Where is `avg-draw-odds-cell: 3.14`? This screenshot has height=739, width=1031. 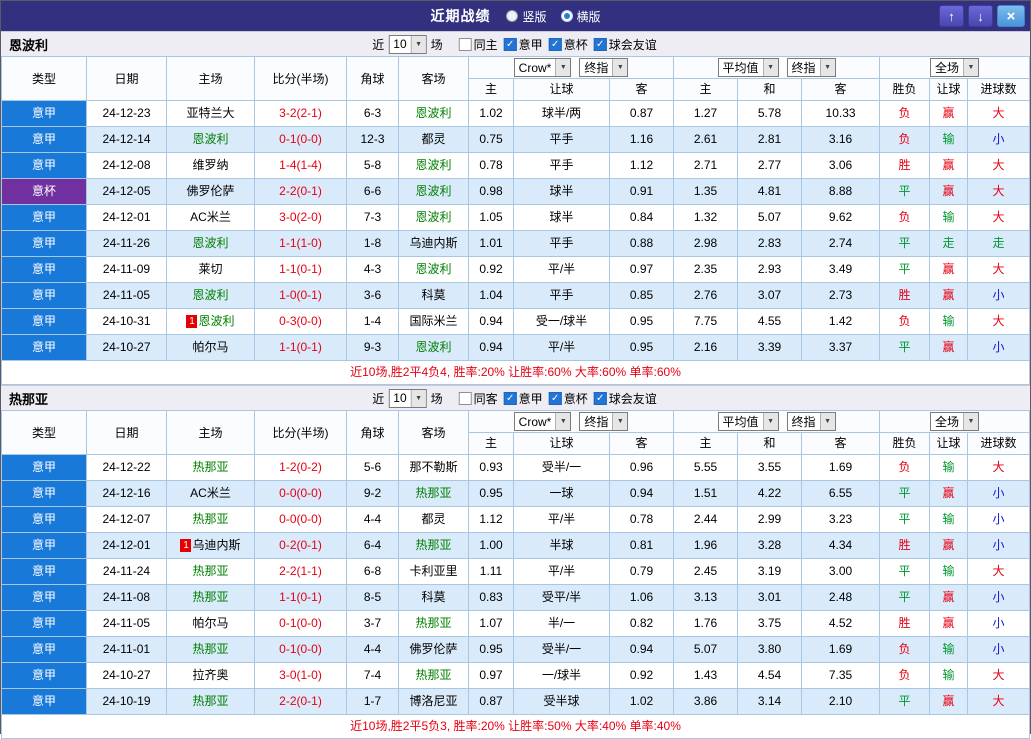 avg-draw-odds-cell: 3.14 is located at coordinates (770, 701).